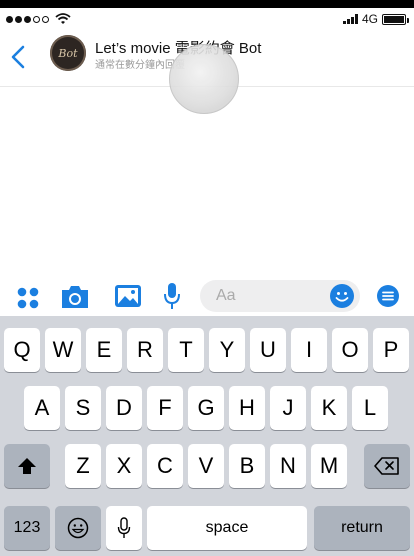 This screenshot has width=414, height=556. I want to click on key-y: Y, so click(227, 350).